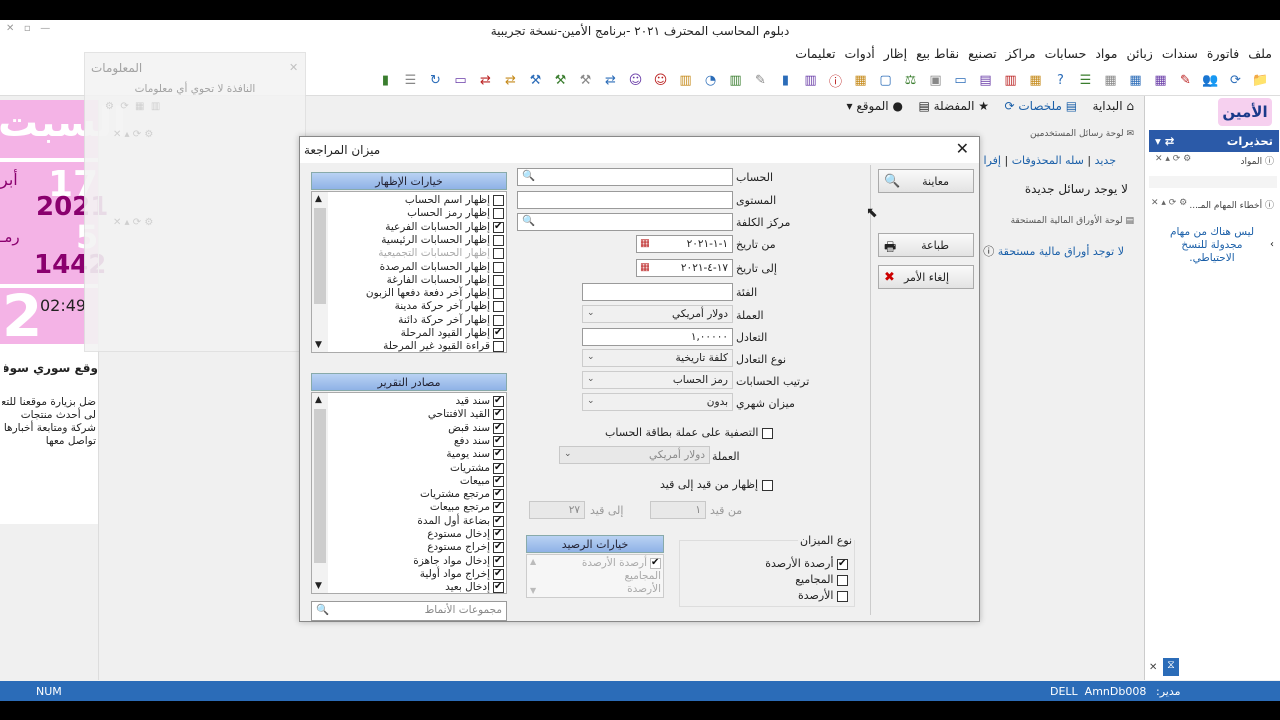 This screenshot has width=1280, height=720. What do you see at coordinates (462, 574) in the screenshot?
I see `list-item: إخراج مواد أولية` at bounding box center [462, 574].